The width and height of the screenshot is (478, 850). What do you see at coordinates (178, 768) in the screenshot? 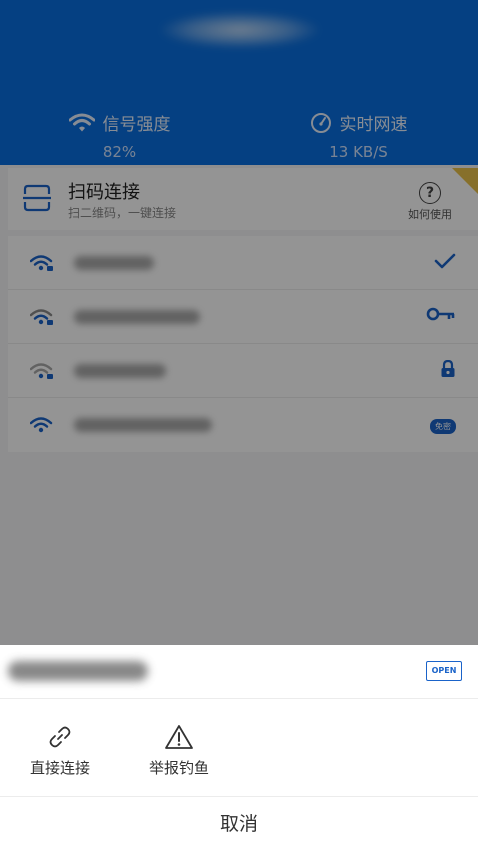
I see `report-phishing-label: 举报钓鱼` at bounding box center [178, 768].